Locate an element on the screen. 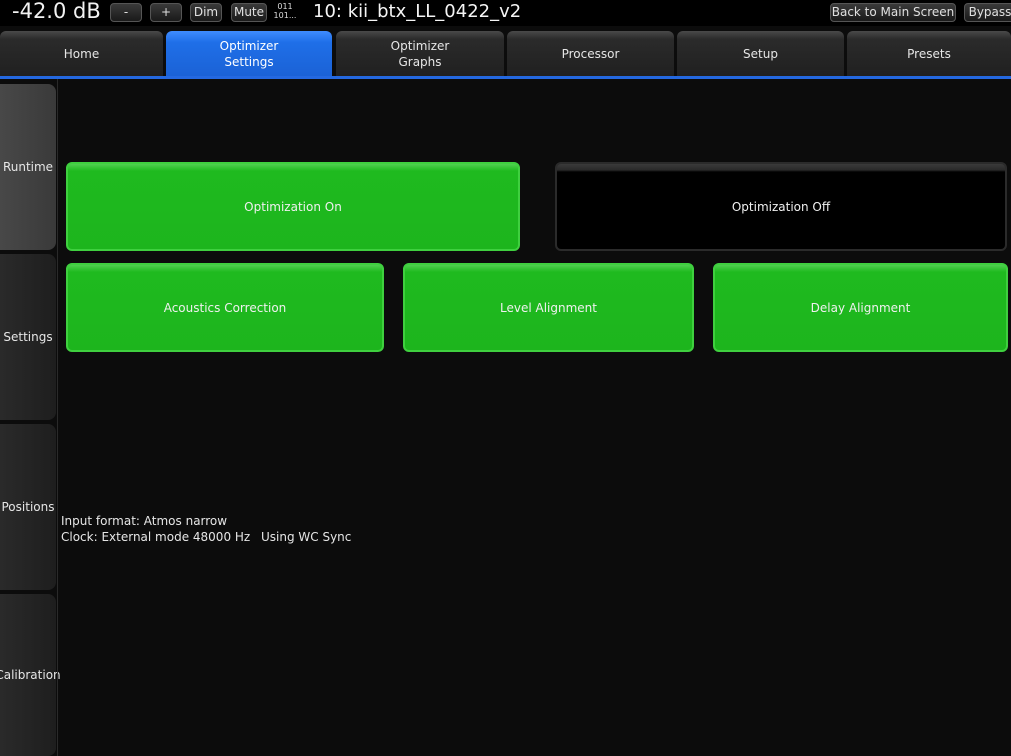  bypass-button: Bypass is located at coordinates (987, 12).